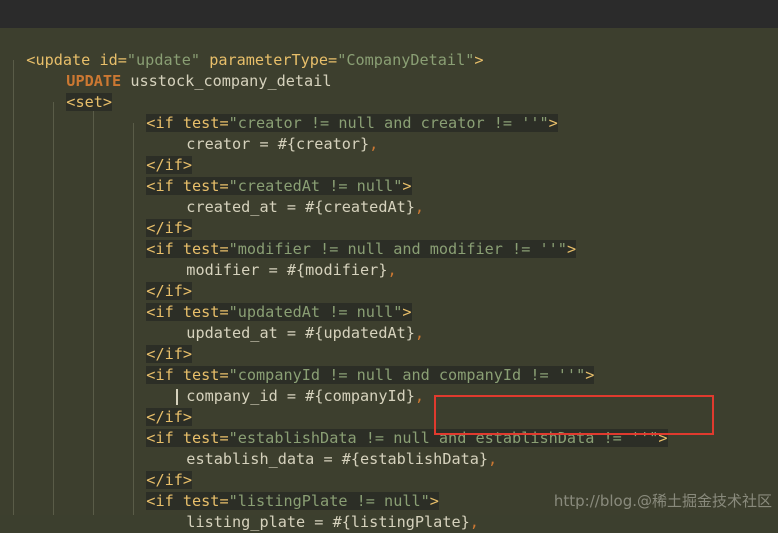 The image size is (778, 533). Describe the element at coordinates (662, 501) in the screenshot. I see `watermark: http://blog.@稀土掘金技术社区` at that location.